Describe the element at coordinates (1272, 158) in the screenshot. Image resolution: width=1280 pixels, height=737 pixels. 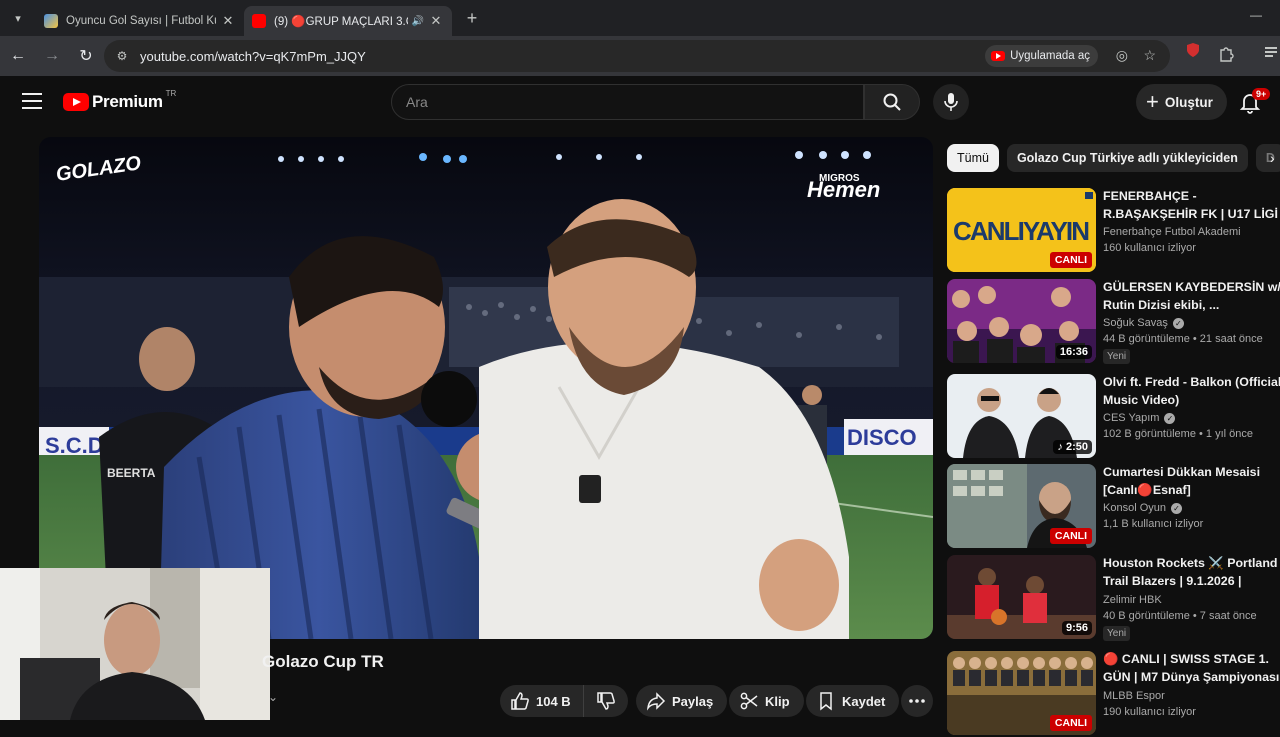
I see `chevron-right-icon: ›` at that location.